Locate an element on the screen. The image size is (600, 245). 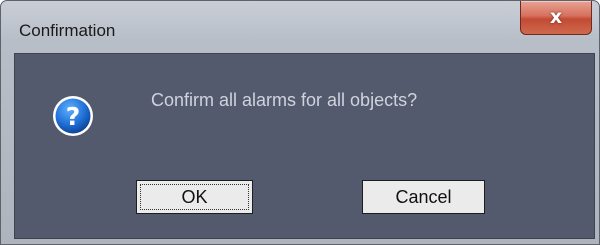
window-title: Confirmation is located at coordinates (67, 30).